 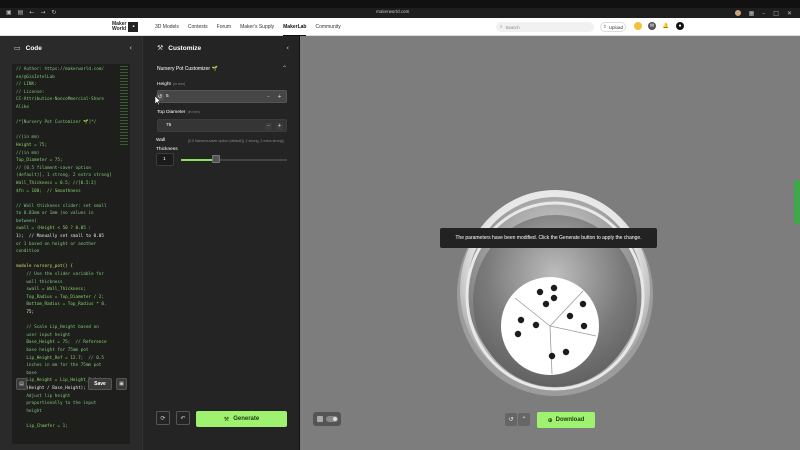 What do you see at coordinates (9, 13) in the screenshot?
I see `browser-menu-icon: ▣` at bounding box center [9, 13].